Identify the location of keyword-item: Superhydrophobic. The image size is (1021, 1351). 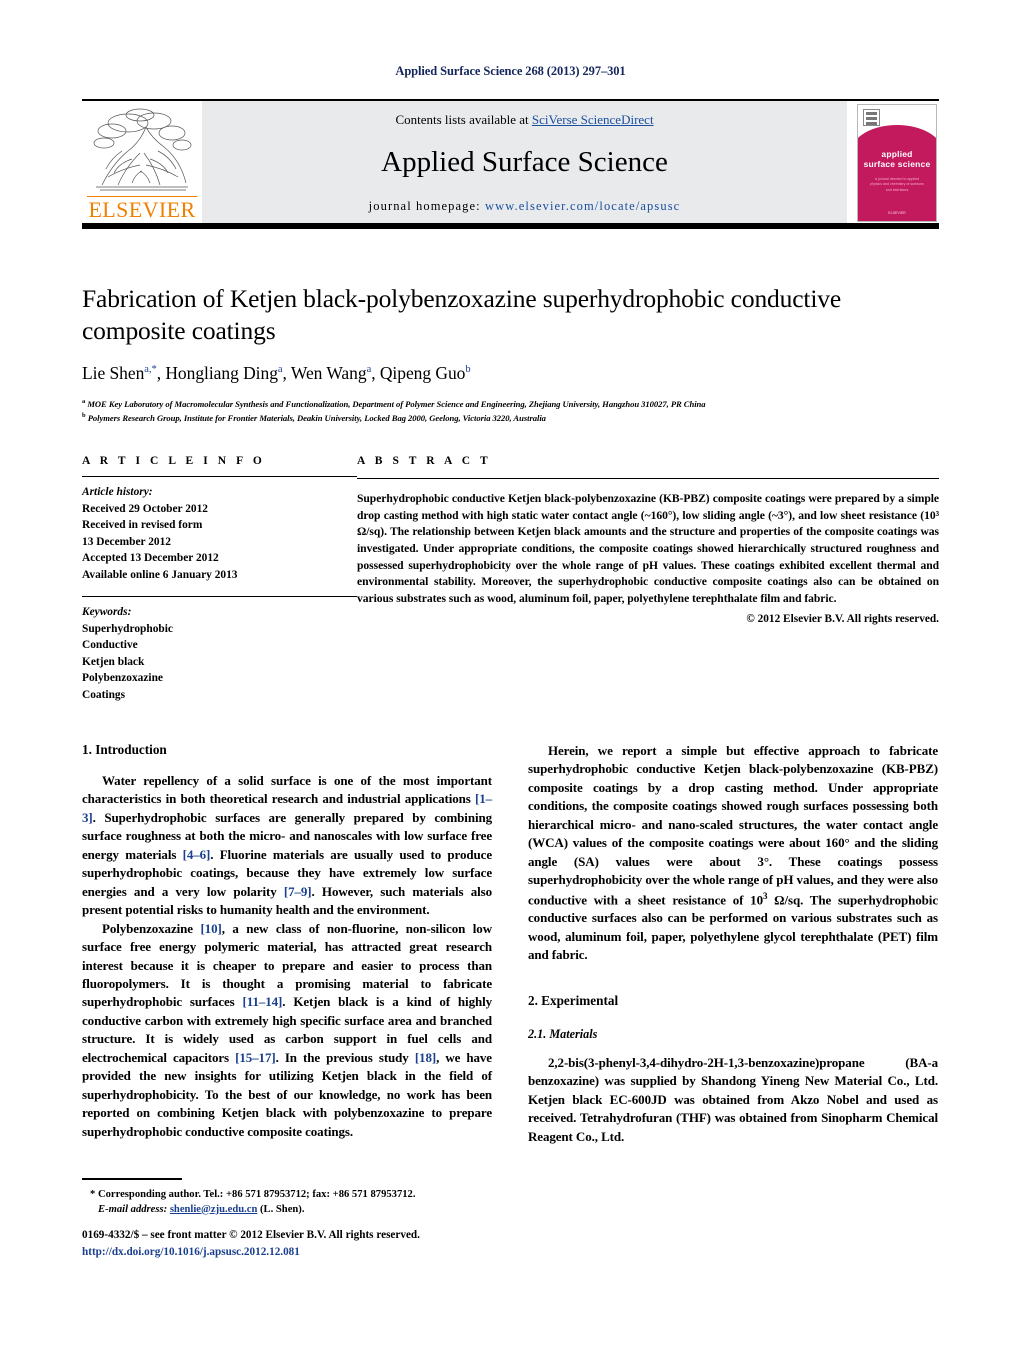
(127, 628).